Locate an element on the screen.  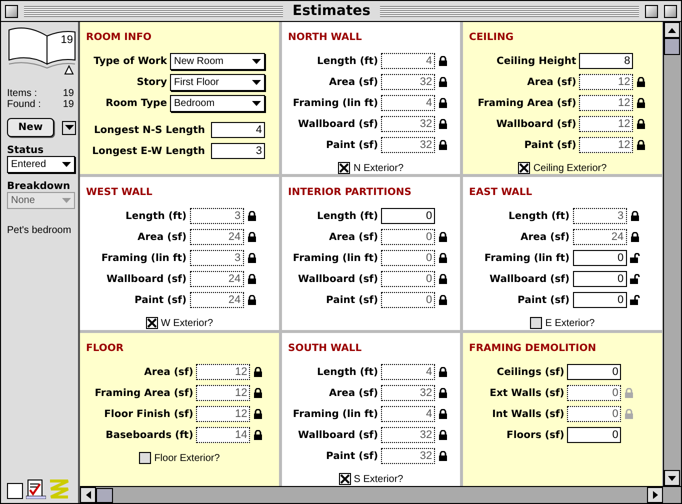
record-count: 19 is located at coordinates (66, 40).